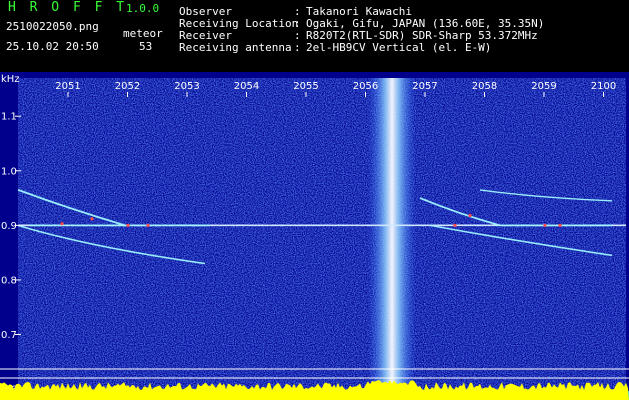 The width and height of the screenshot is (629, 400). What do you see at coordinates (10, 79) in the screenshot?
I see `y-axis-unit: kHz` at bounding box center [10, 79].